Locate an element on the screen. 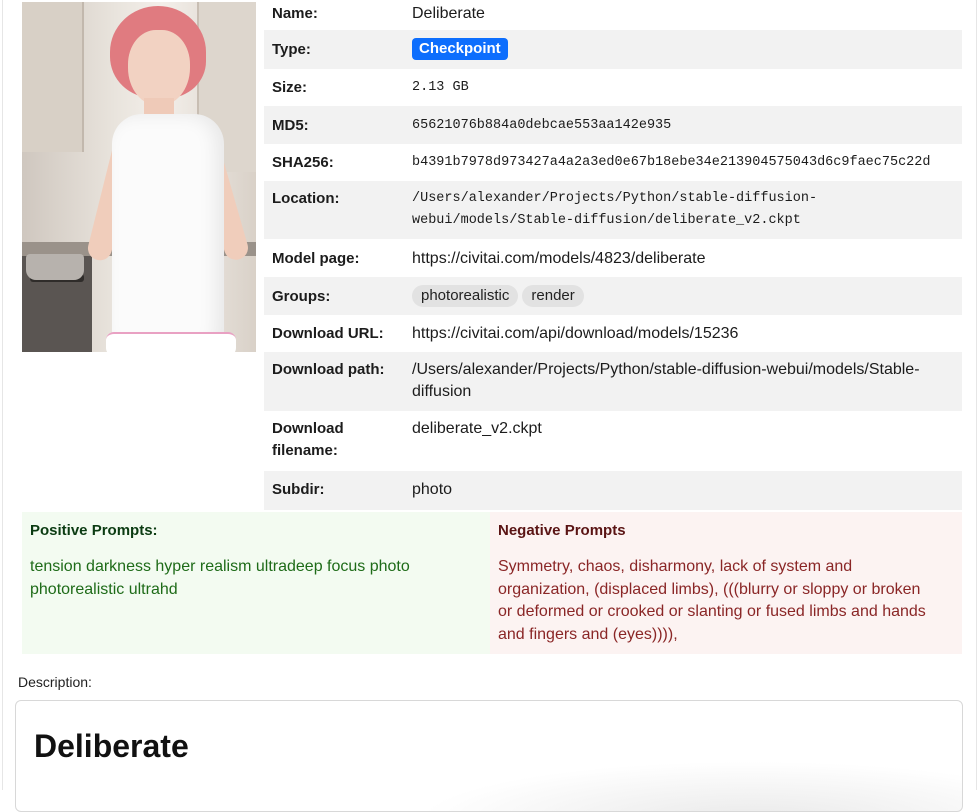 This screenshot has width=980, height=812. row-md5: MD5: 65621076b884a0debcae553aa142e935 is located at coordinates (613, 125).